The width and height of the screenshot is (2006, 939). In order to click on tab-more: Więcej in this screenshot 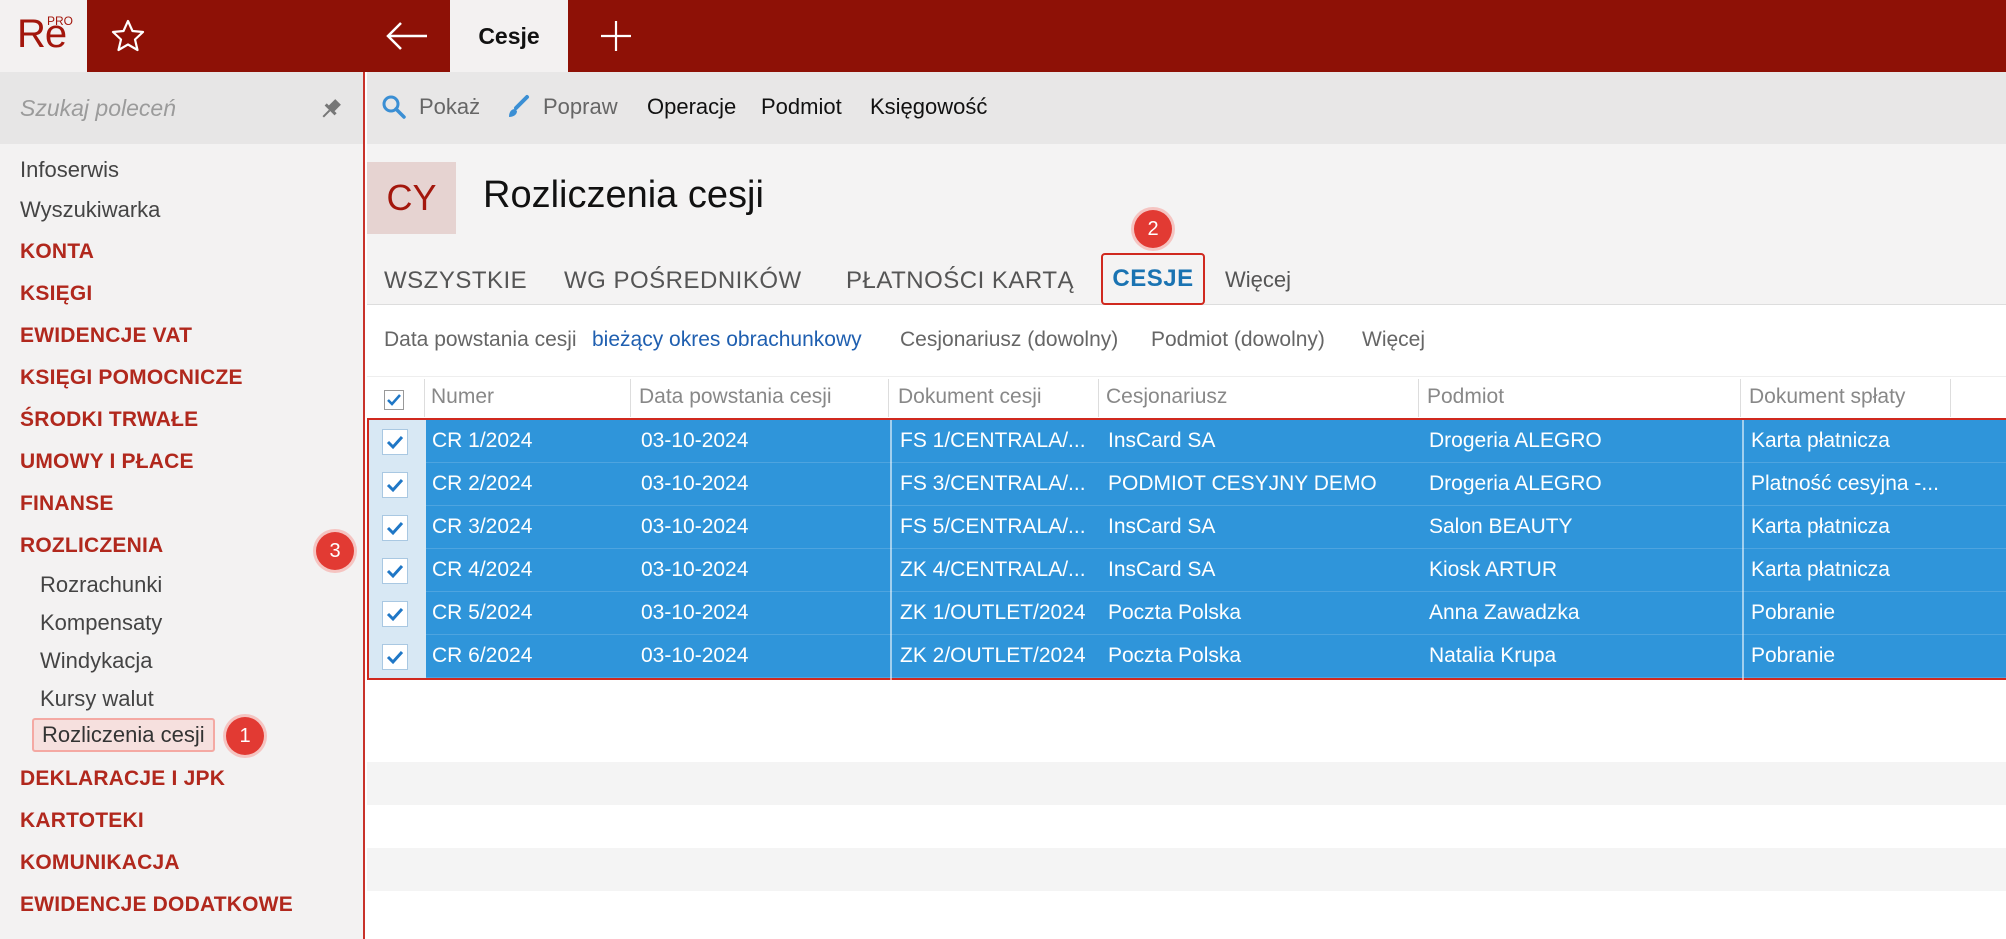, I will do `click(1258, 280)`.